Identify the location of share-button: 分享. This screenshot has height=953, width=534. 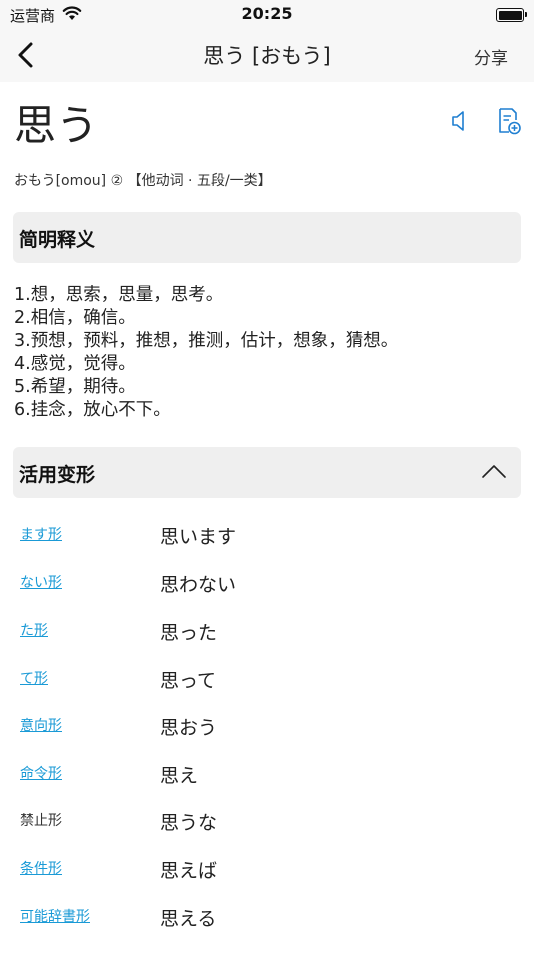
(491, 56).